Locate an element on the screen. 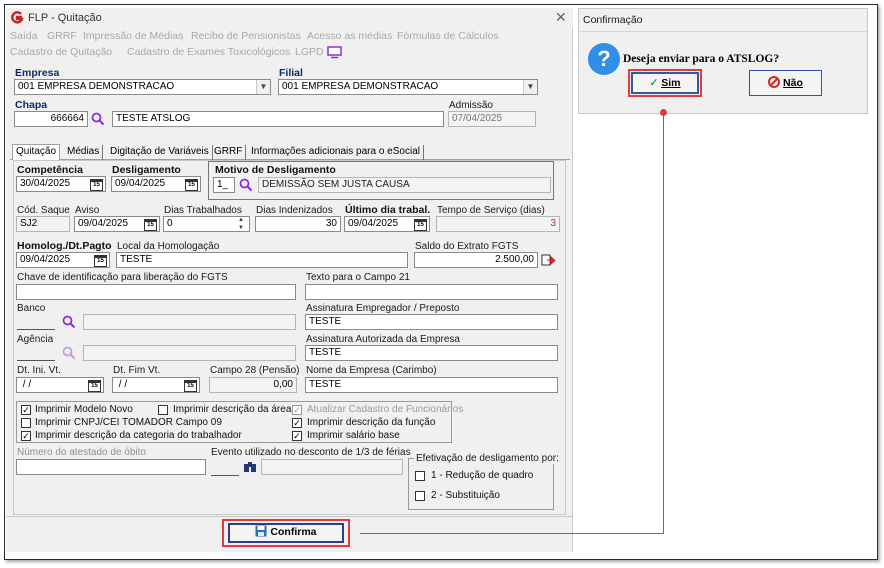 Image resolution: width=884 pixels, height=568 pixels. desligamento-label: Desligamento is located at coordinates (146, 170).